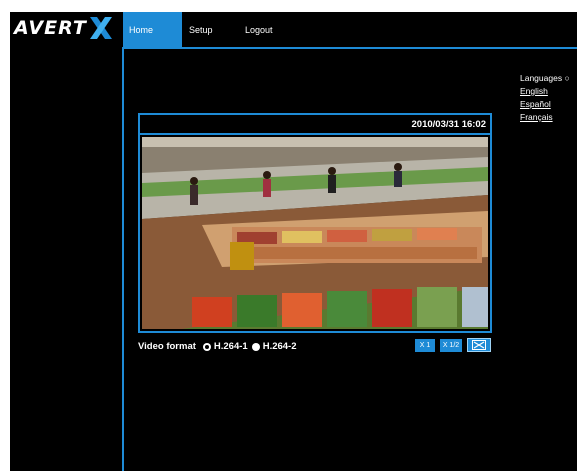  I want to click on languages-title: Languages ○, so click(545, 78).